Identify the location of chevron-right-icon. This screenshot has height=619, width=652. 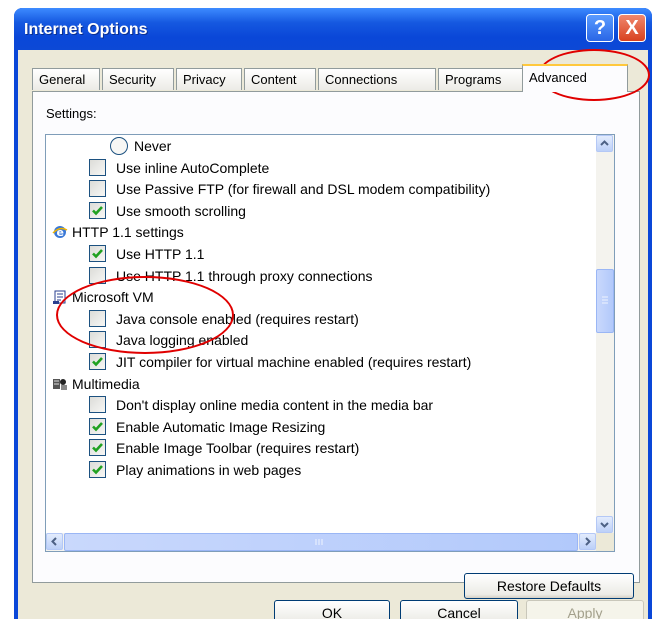
(588, 541).